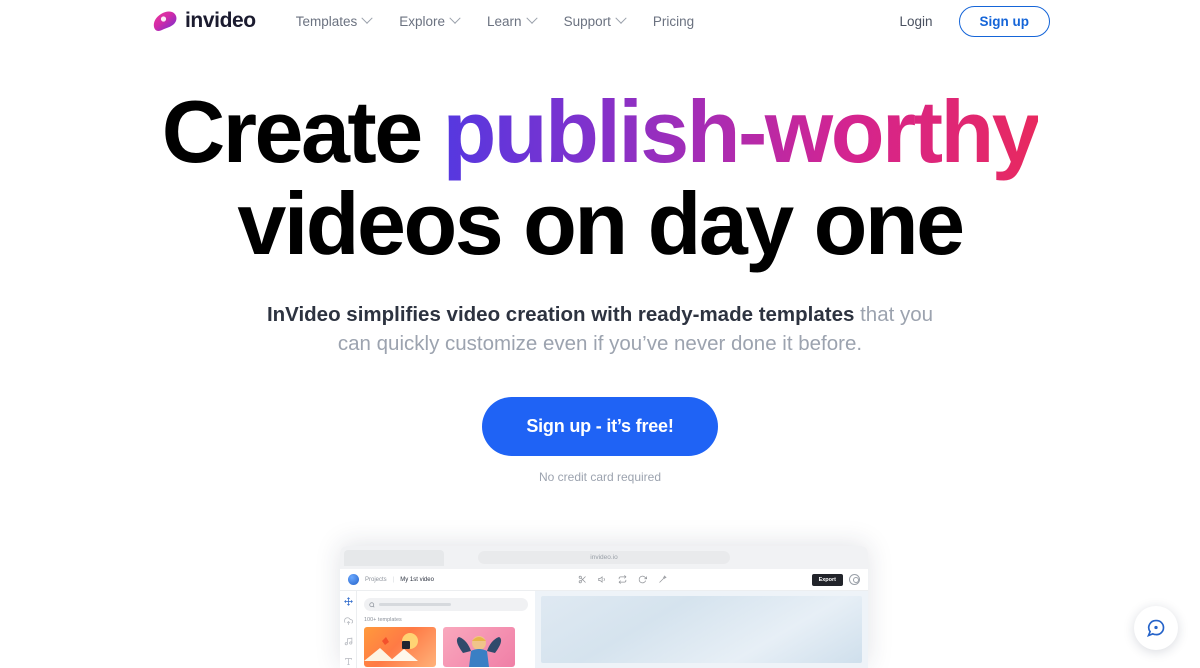  I want to click on rotate-icon, so click(643, 579).